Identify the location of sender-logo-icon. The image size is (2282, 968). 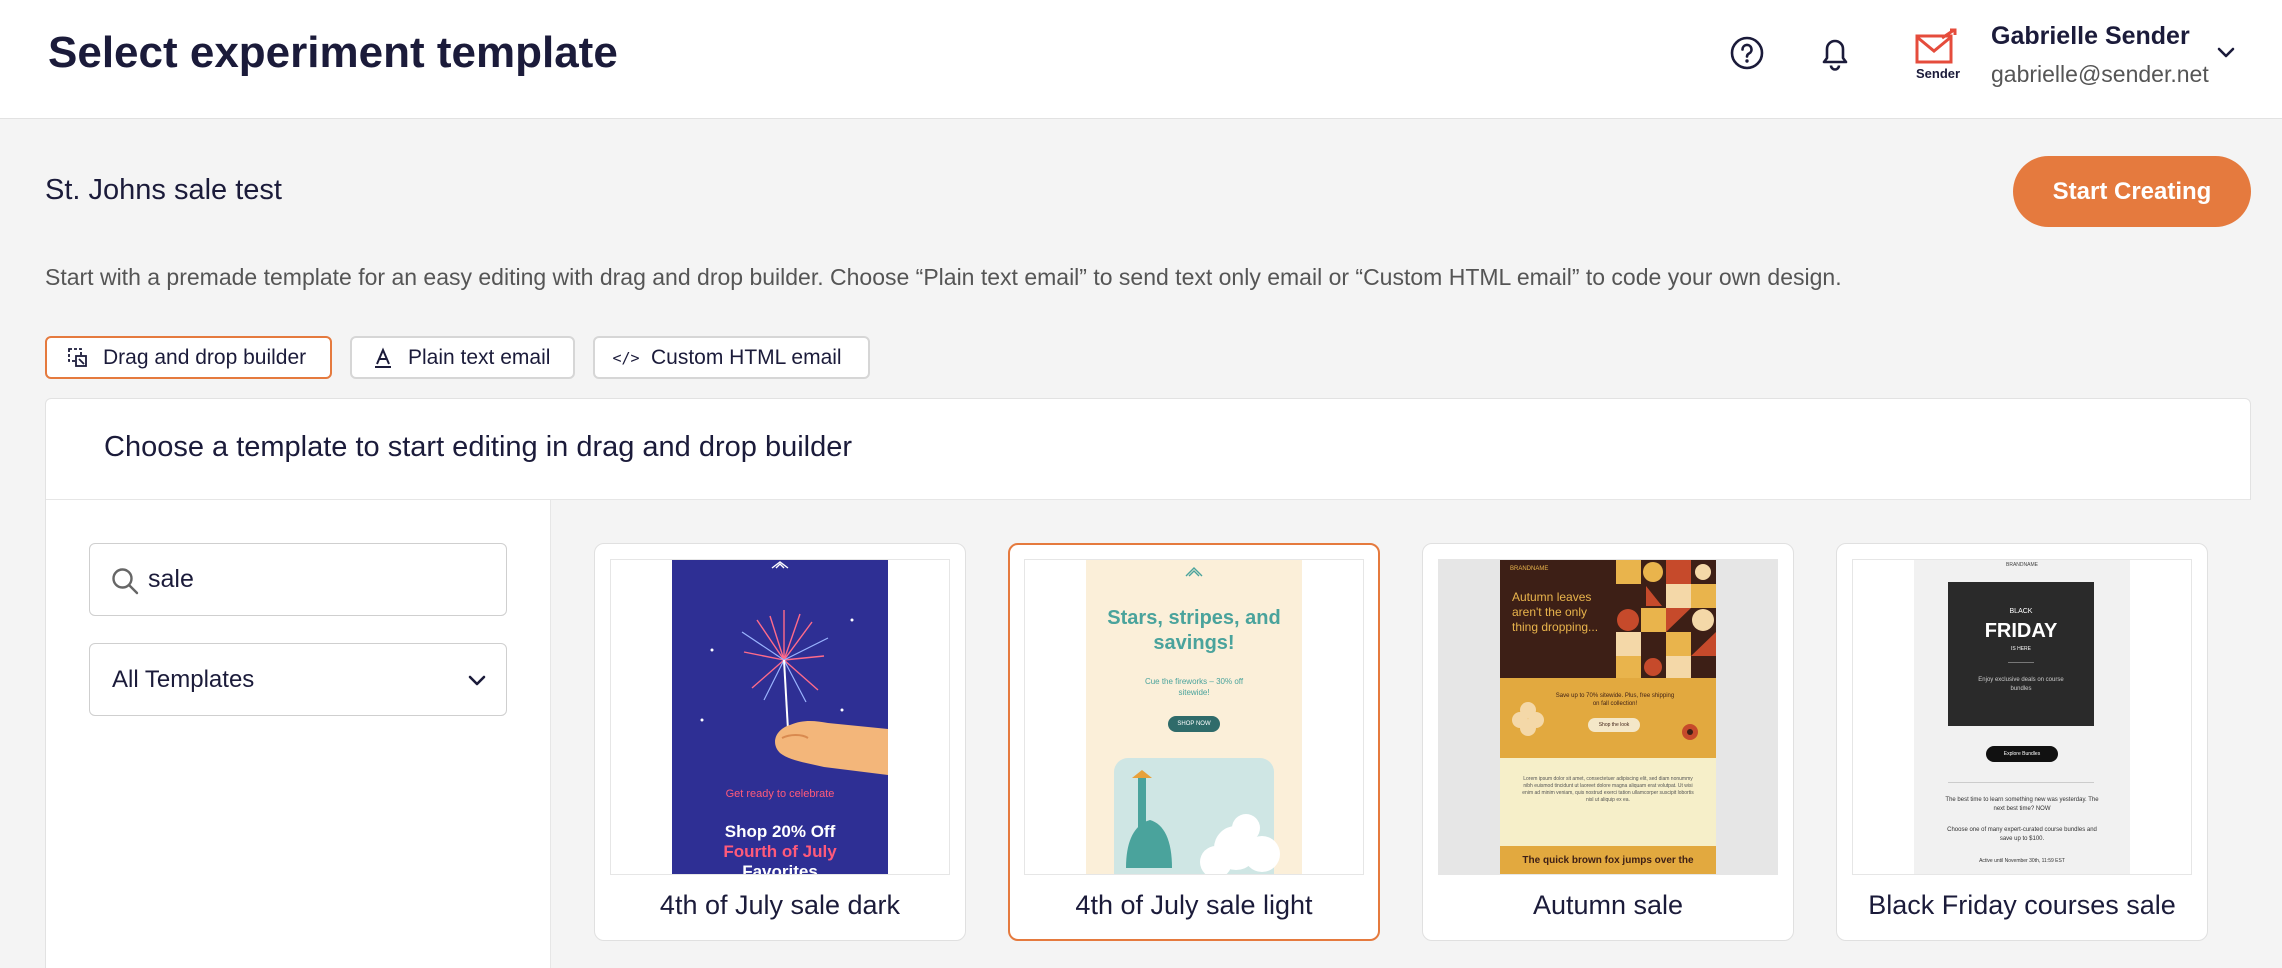
(1936, 46).